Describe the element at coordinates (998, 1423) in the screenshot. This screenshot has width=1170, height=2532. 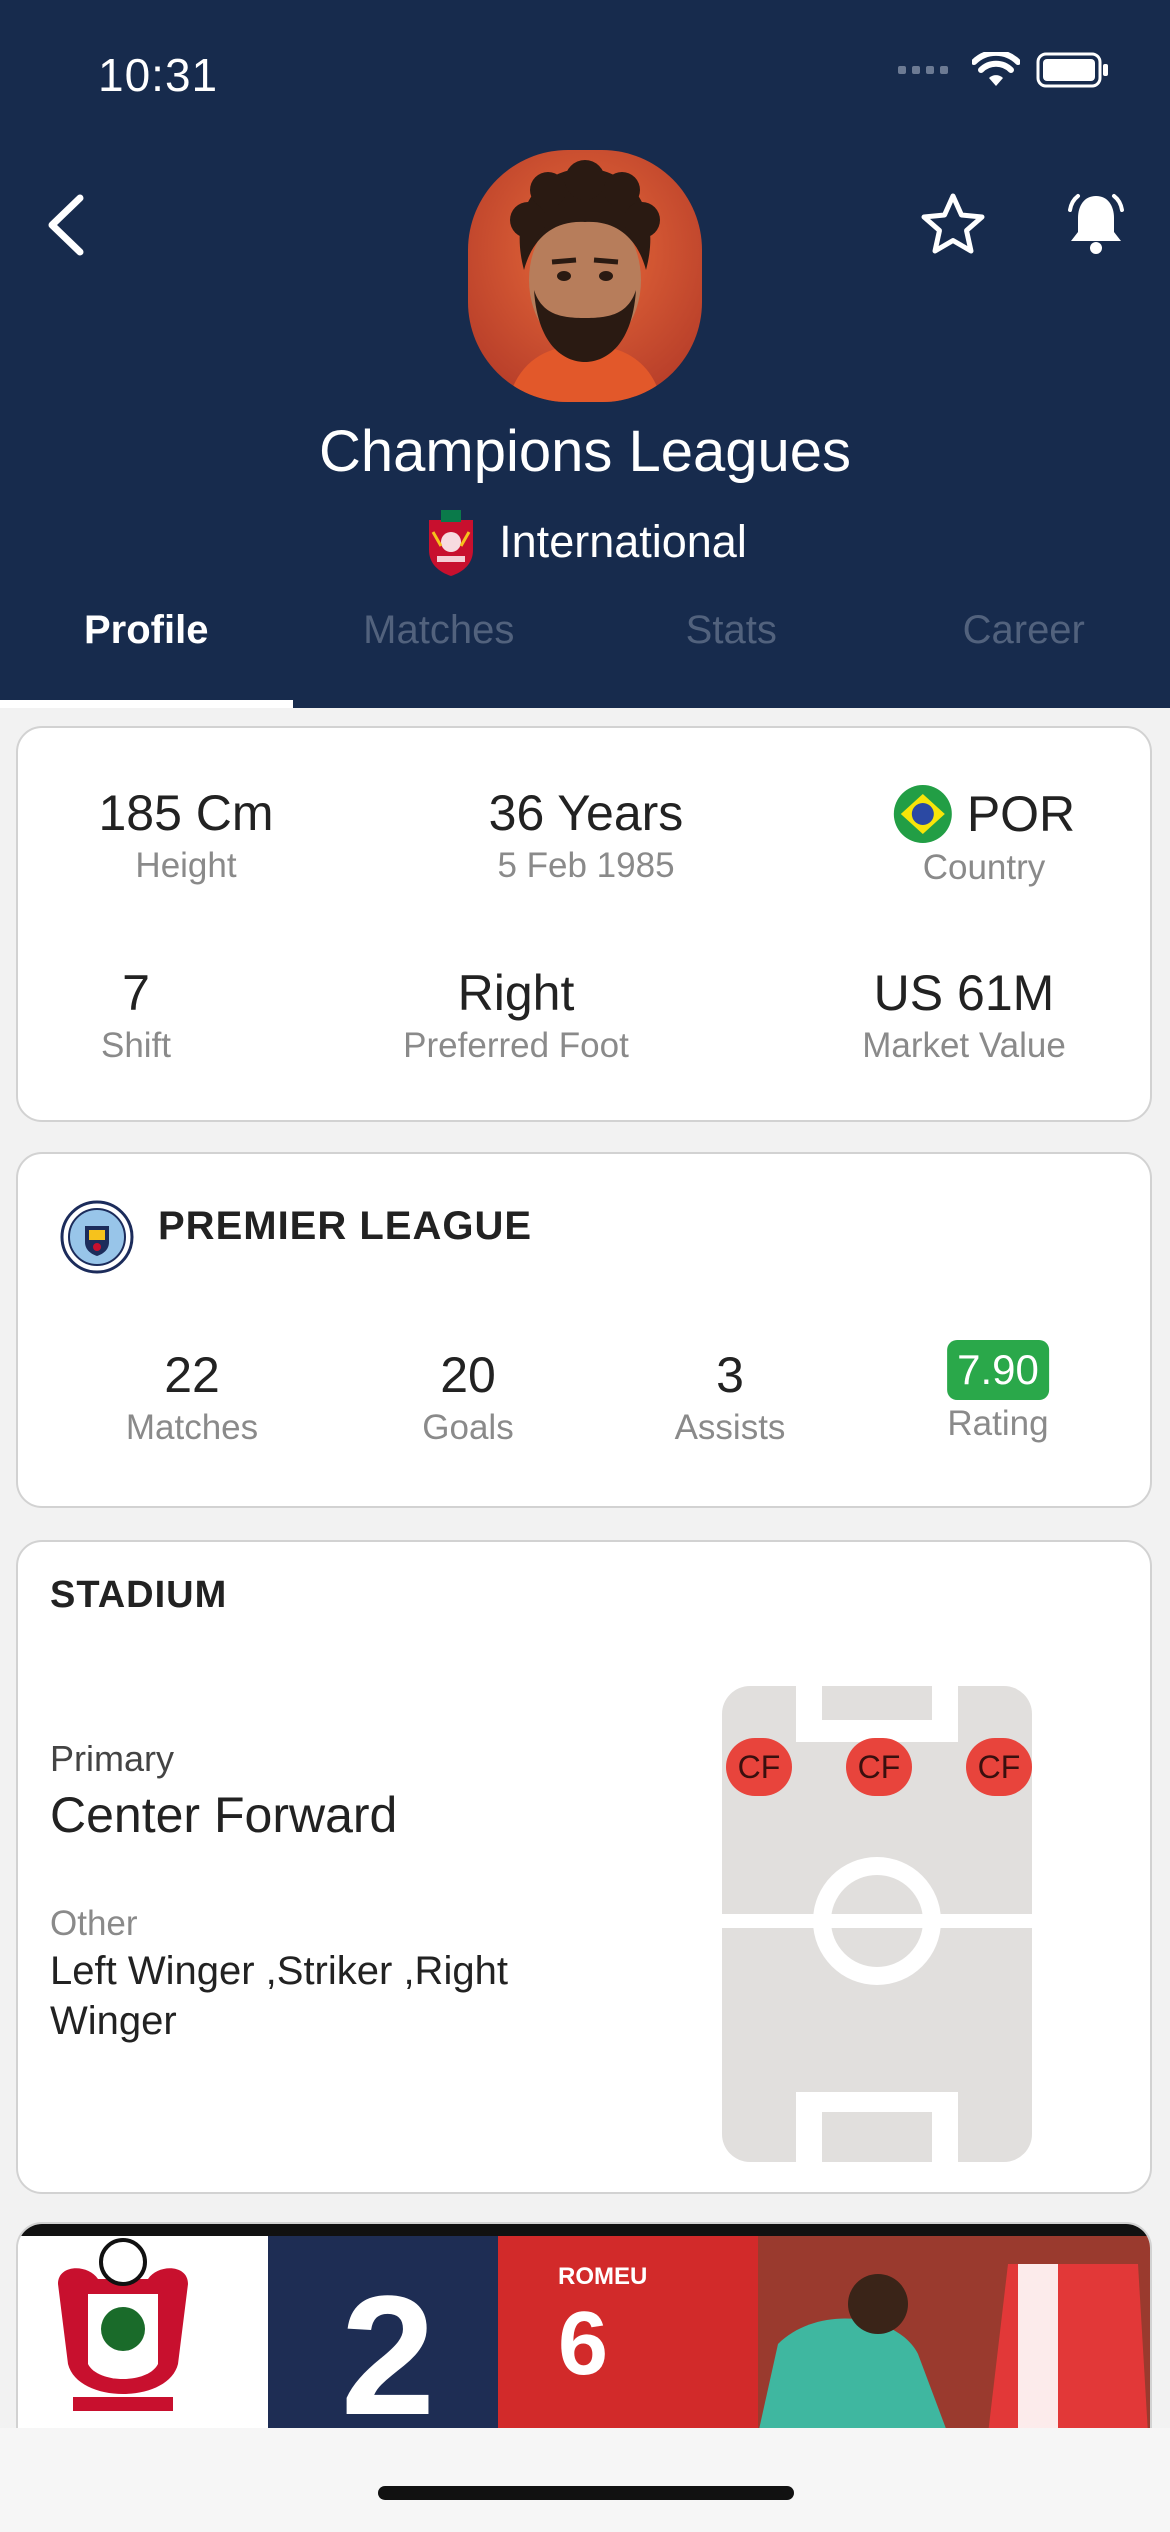
I see `rating-label: Rating` at that location.